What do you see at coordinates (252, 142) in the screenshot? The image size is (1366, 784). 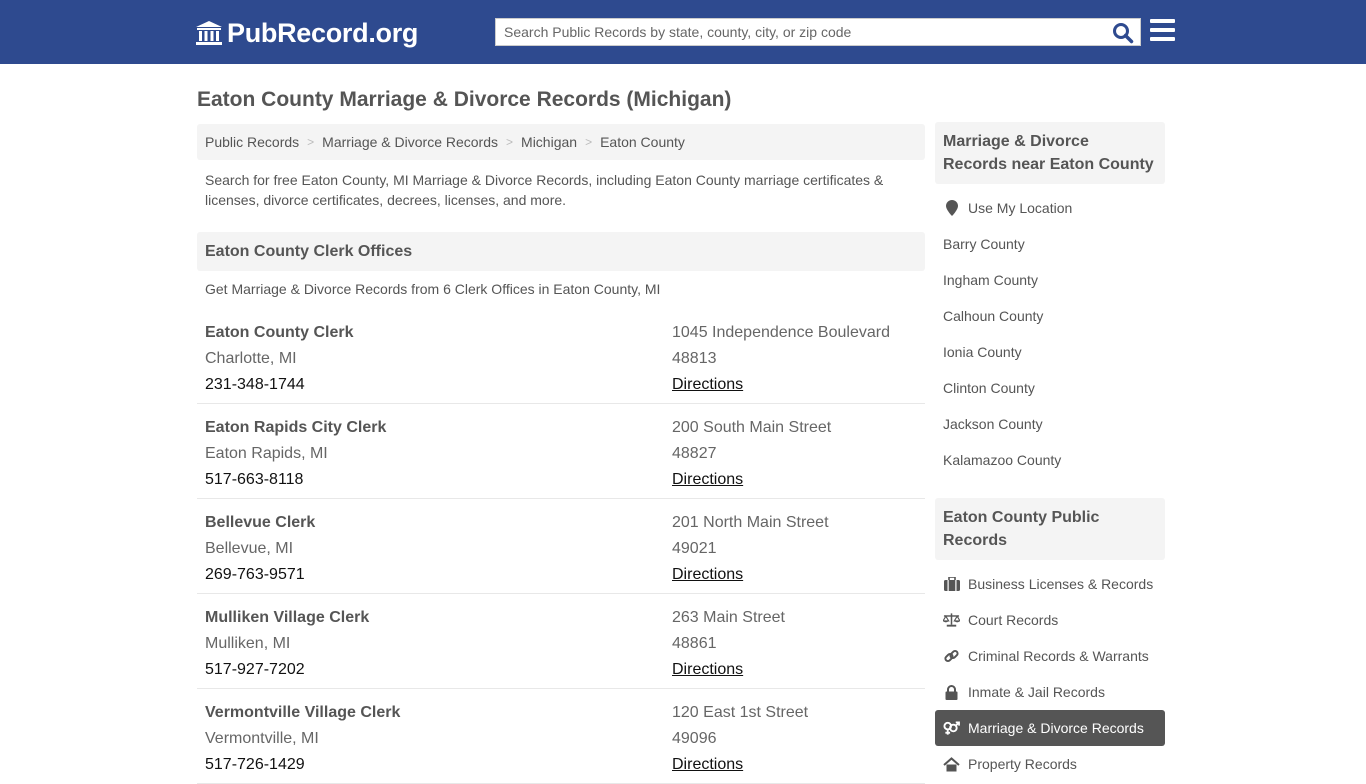 I see `breadcrumb-public-records: Public Records` at bounding box center [252, 142].